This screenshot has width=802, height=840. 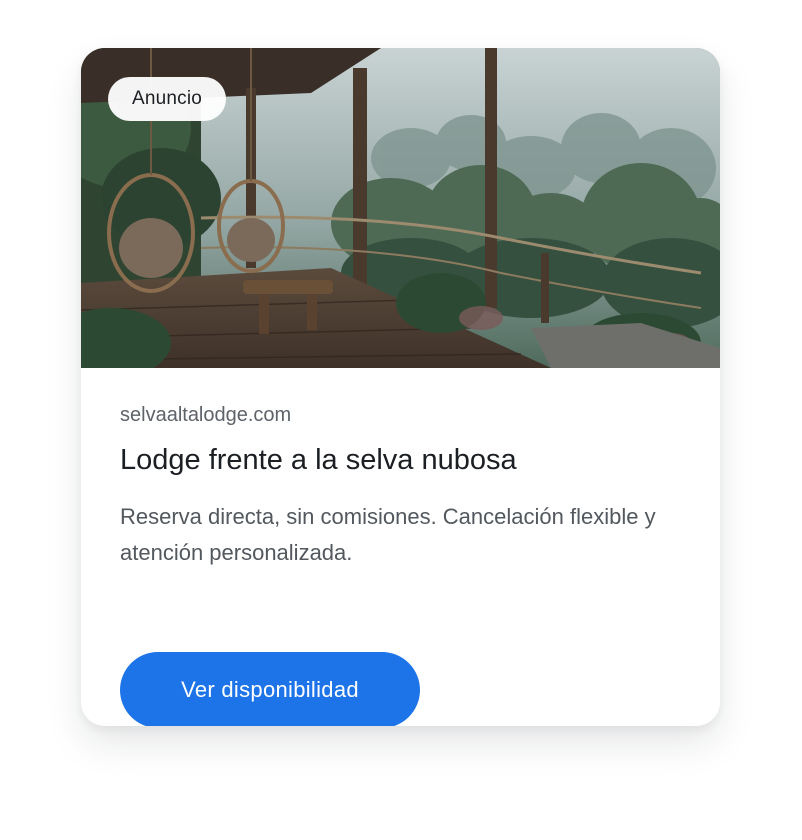 I want to click on check-availability-button: Ver disponibilidad, so click(x=270, y=689).